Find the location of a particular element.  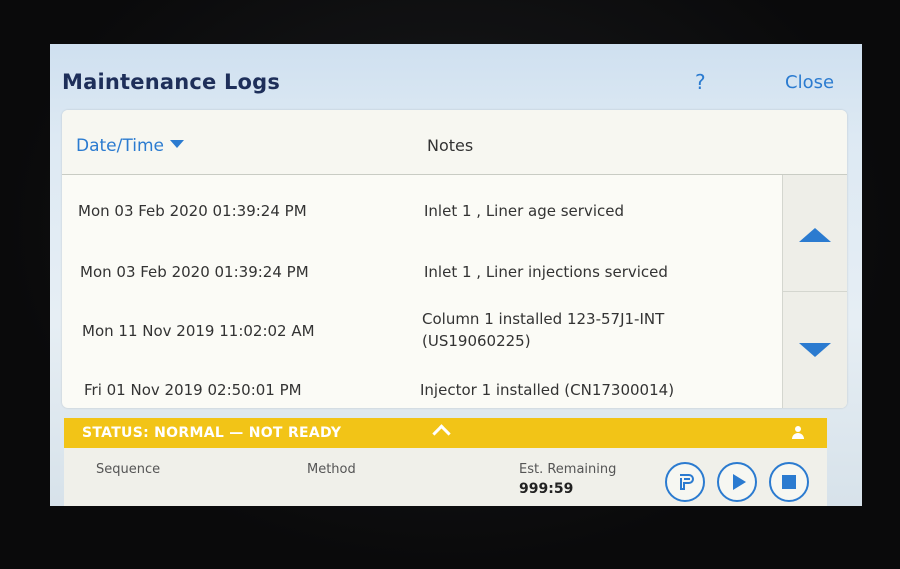

est-remaining-value: 999:59 is located at coordinates (546, 489).